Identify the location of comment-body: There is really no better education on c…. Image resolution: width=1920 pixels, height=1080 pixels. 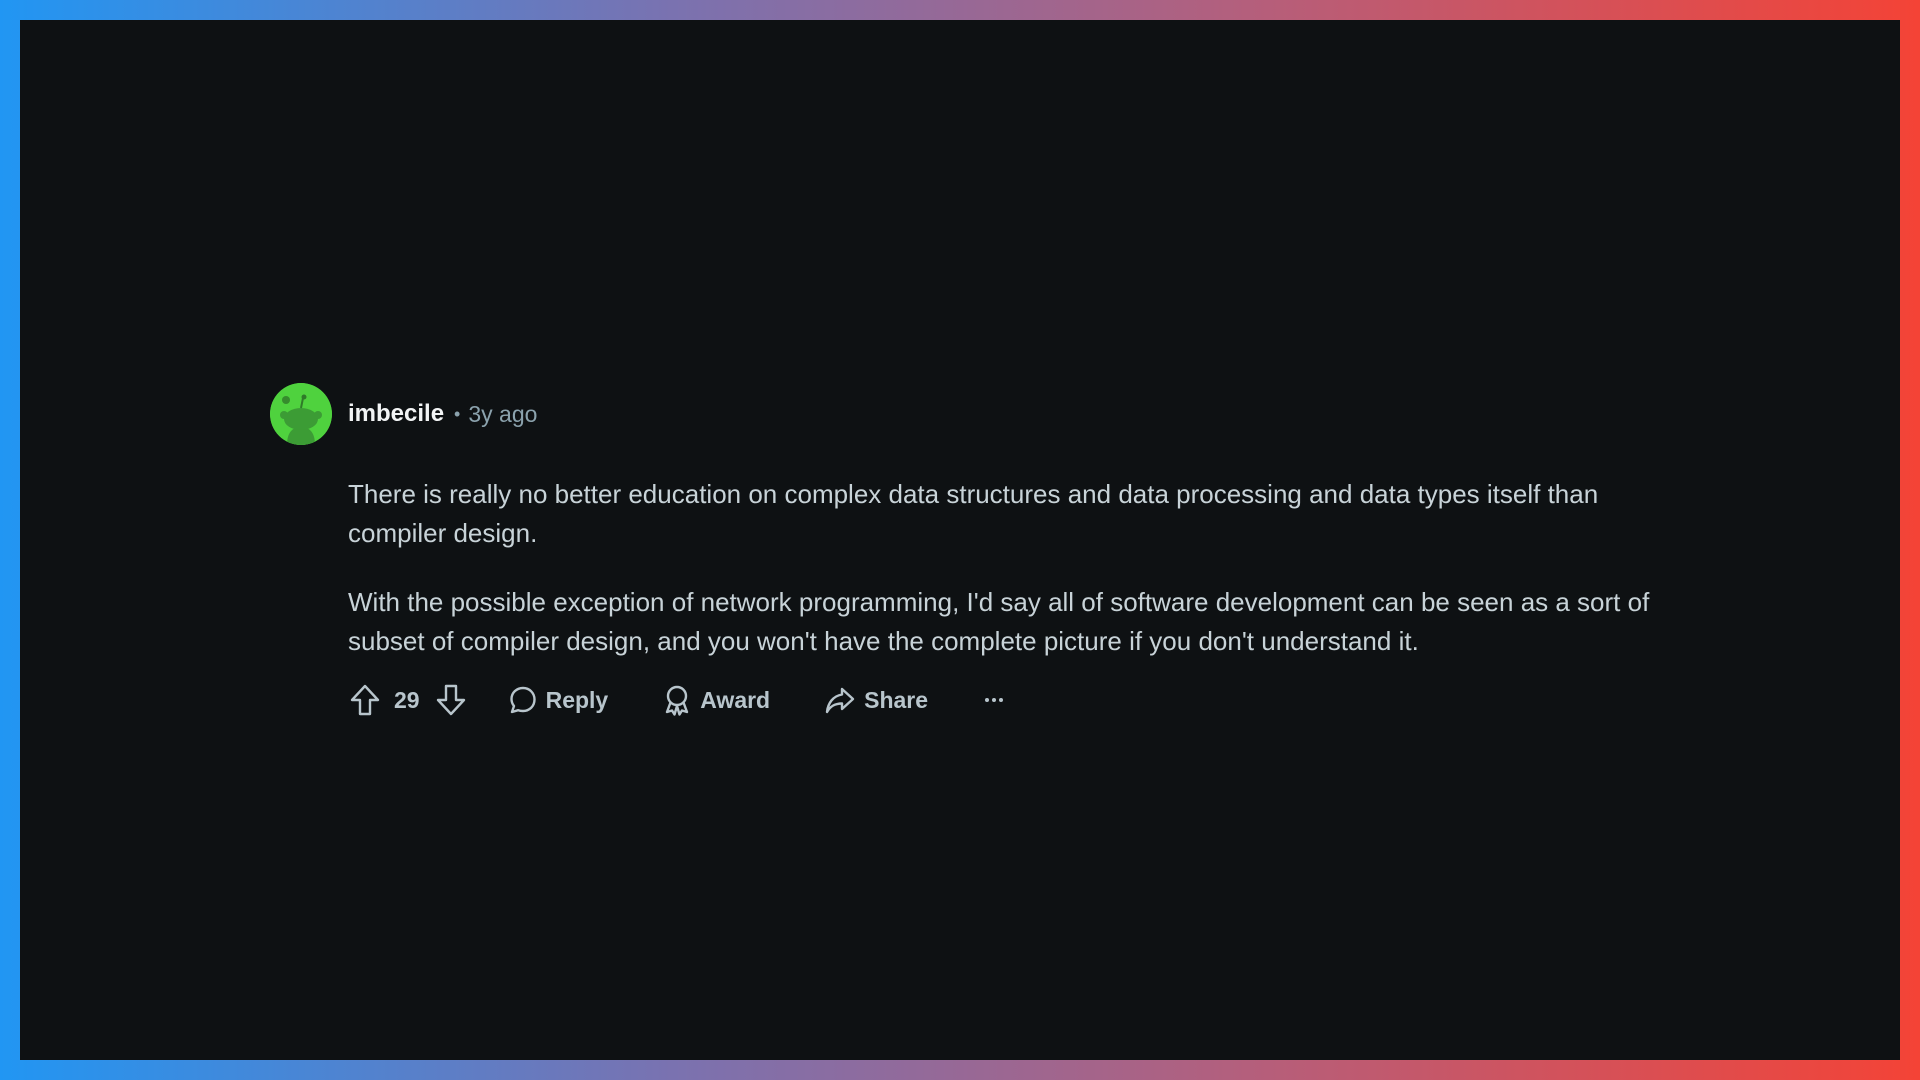
(1013, 567).